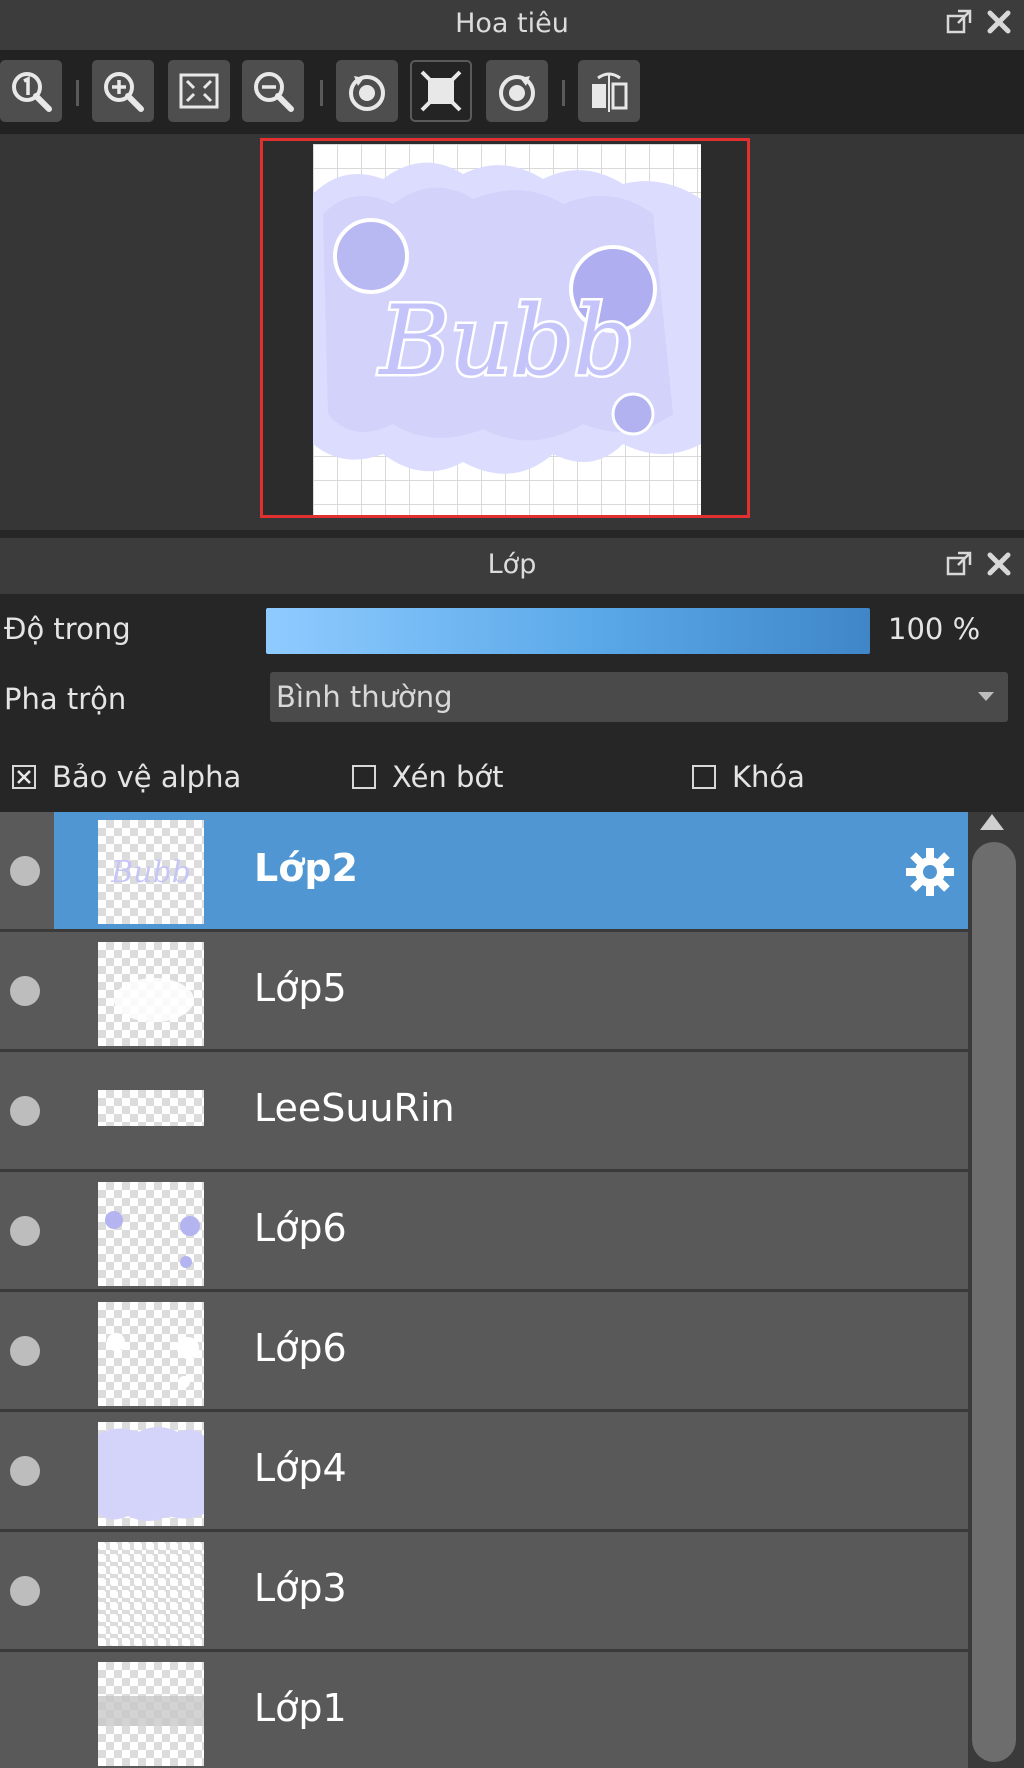 The width and height of the screenshot is (1024, 1768). I want to click on view-rectangle: Bubb, so click(505, 328).